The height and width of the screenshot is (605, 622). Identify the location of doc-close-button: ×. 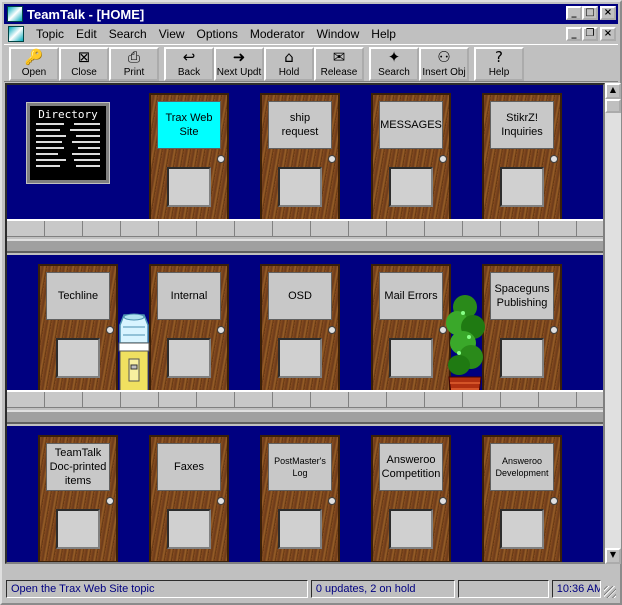
(608, 34).